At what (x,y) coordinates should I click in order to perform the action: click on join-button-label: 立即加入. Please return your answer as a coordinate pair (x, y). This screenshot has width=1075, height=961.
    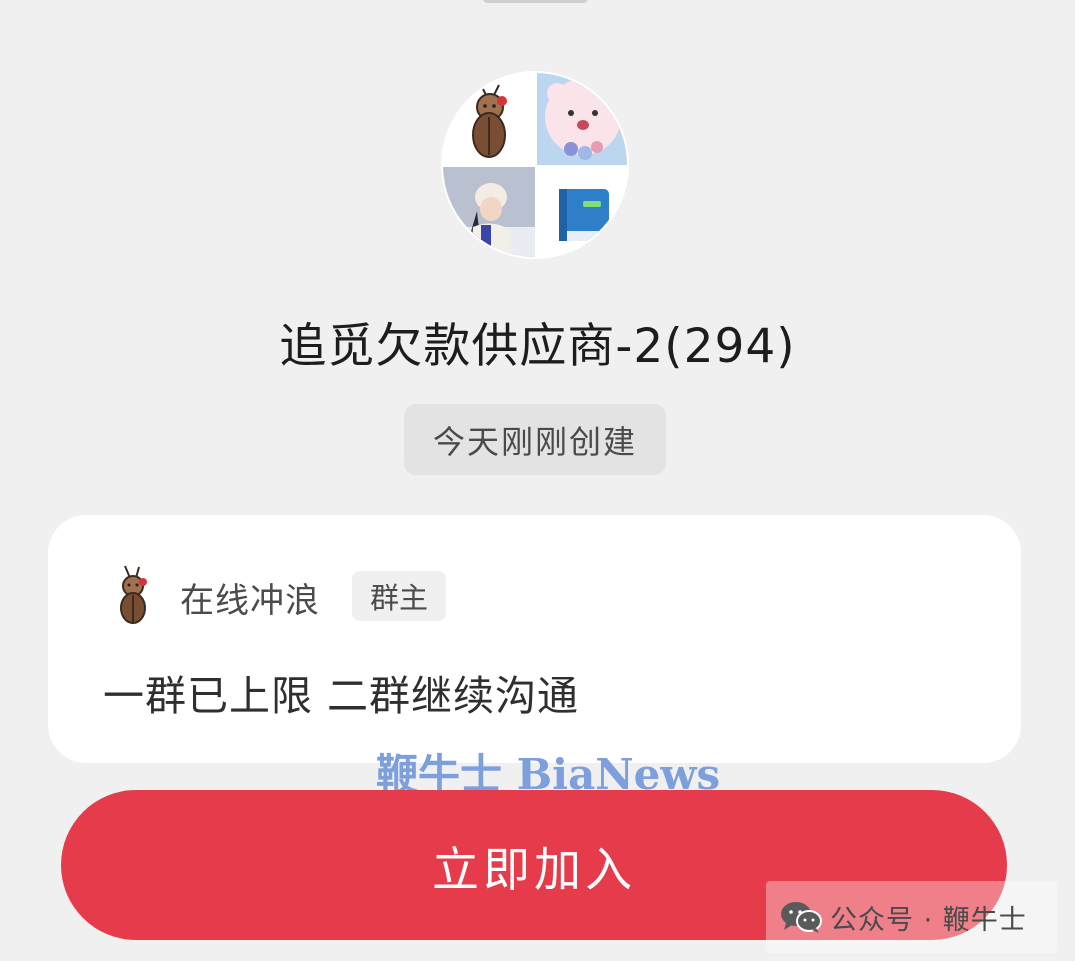
    Looking at the image, I should click on (534, 870).